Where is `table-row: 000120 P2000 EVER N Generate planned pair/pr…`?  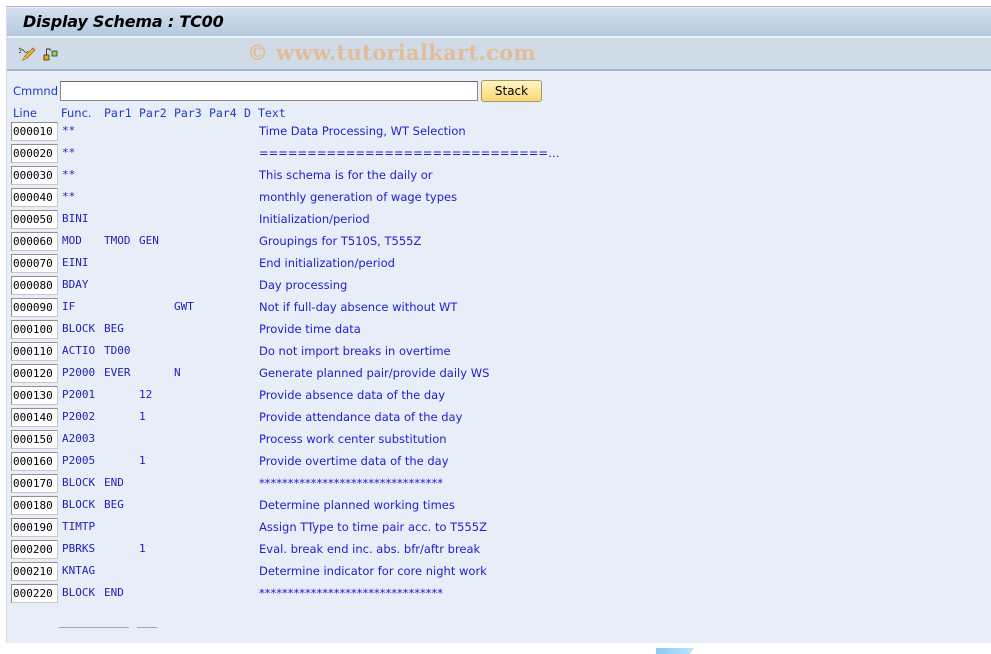
table-row: 000120 P2000 EVER N Generate planned pair/pr… is located at coordinates (307, 375).